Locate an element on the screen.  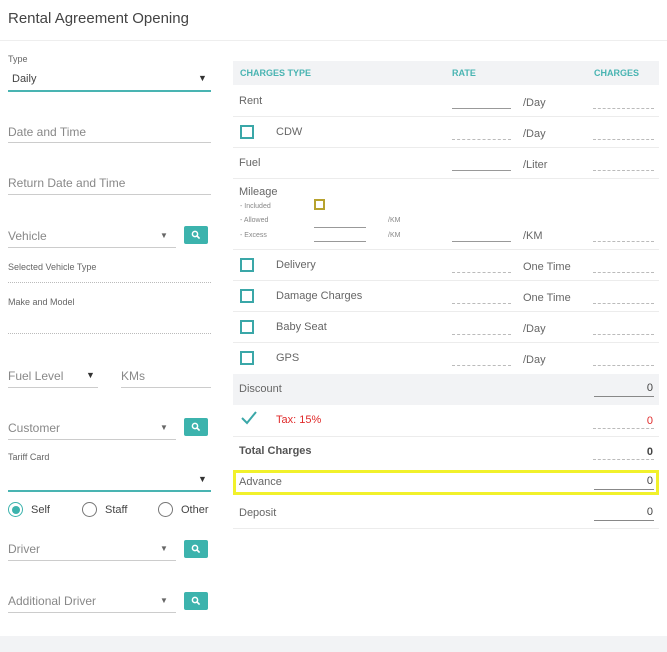
kms-label: KMs is located at coordinates (133, 376).